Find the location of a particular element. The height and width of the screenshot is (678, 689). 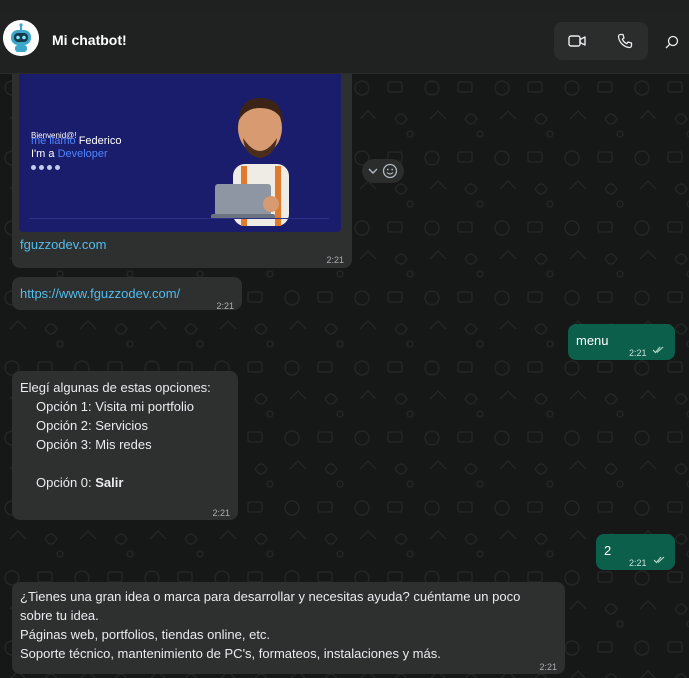

chat-header: Mi chatbot! is located at coordinates (344, 42).